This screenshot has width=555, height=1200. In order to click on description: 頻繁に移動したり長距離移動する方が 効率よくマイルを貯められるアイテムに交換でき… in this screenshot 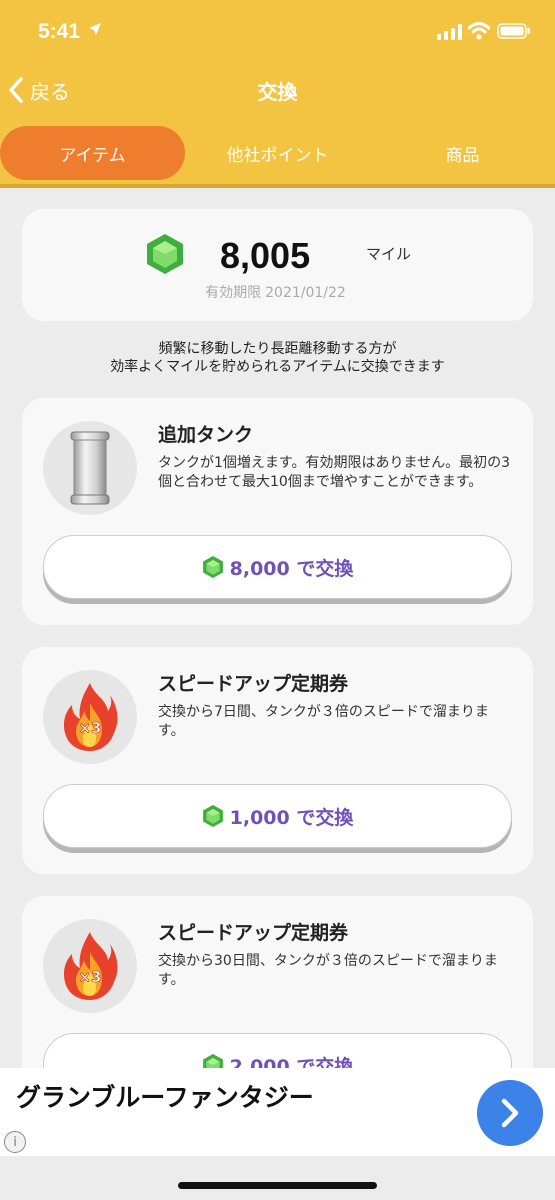, I will do `click(277, 358)`.